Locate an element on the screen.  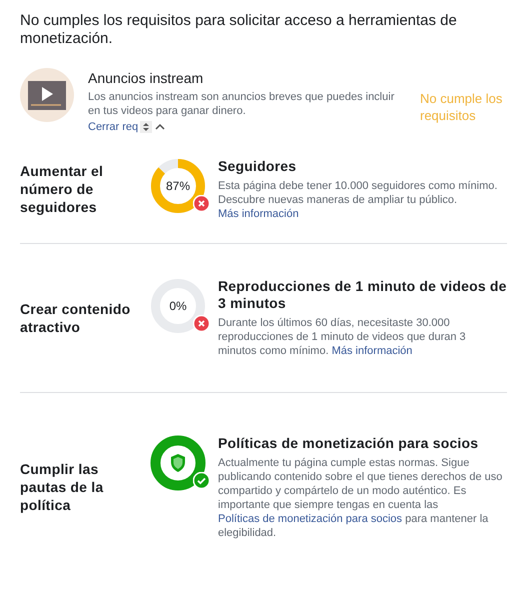
video-play-icon is located at coordinates (47, 95).